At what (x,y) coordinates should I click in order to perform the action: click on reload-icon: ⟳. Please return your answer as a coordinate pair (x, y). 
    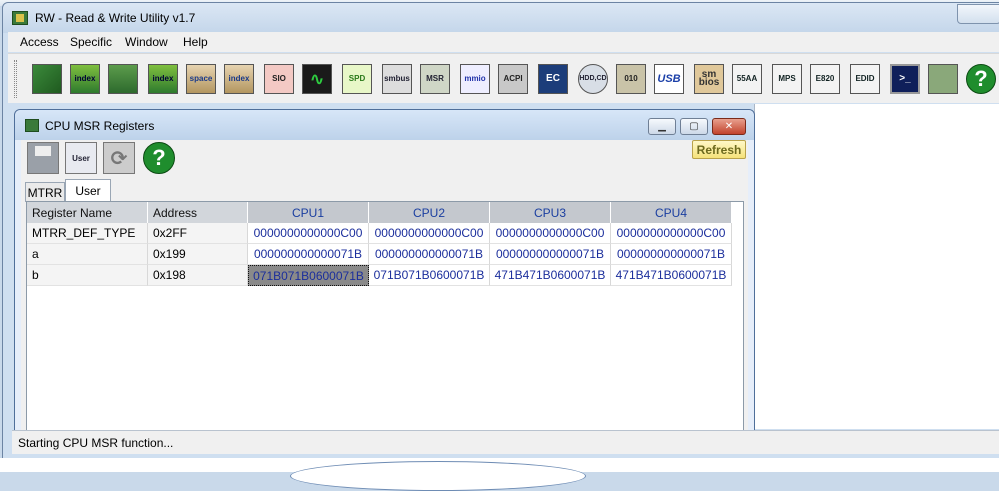
    Looking at the image, I should click on (119, 158).